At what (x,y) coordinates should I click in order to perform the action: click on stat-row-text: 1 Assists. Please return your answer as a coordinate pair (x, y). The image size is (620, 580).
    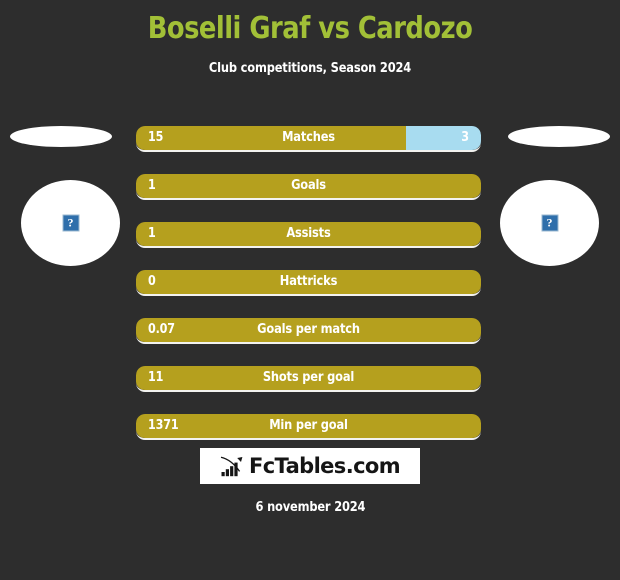
    Looking at the image, I should click on (308, 234).